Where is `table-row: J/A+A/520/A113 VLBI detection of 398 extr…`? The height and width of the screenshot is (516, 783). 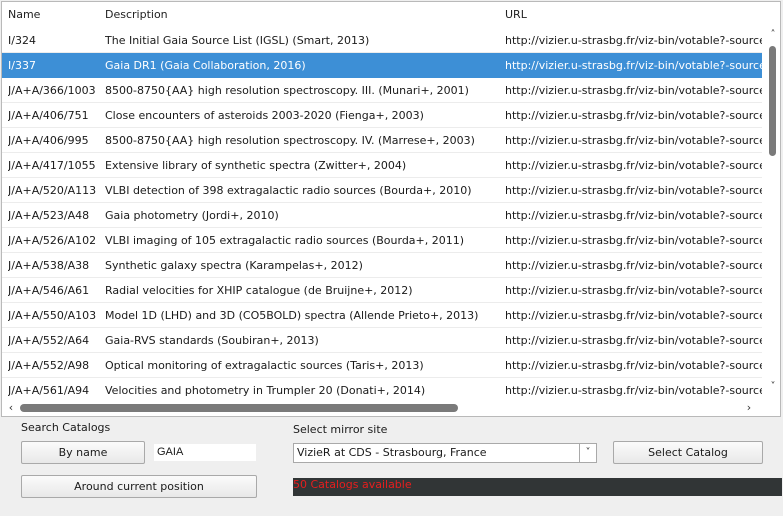 table-row: J/A+A/520/A113 VLBI detection of 398 extr… is located at coordinates (382, 190).